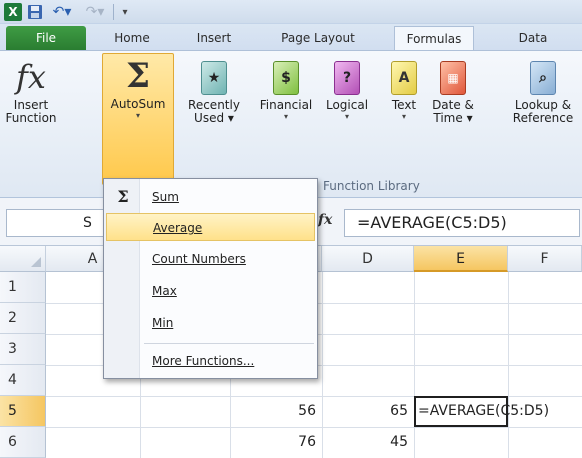 This screenshot has height=458, width=582. Describe the element at coordinates (404, 105) in the screenshot. I see `text-label: Text` at that location.